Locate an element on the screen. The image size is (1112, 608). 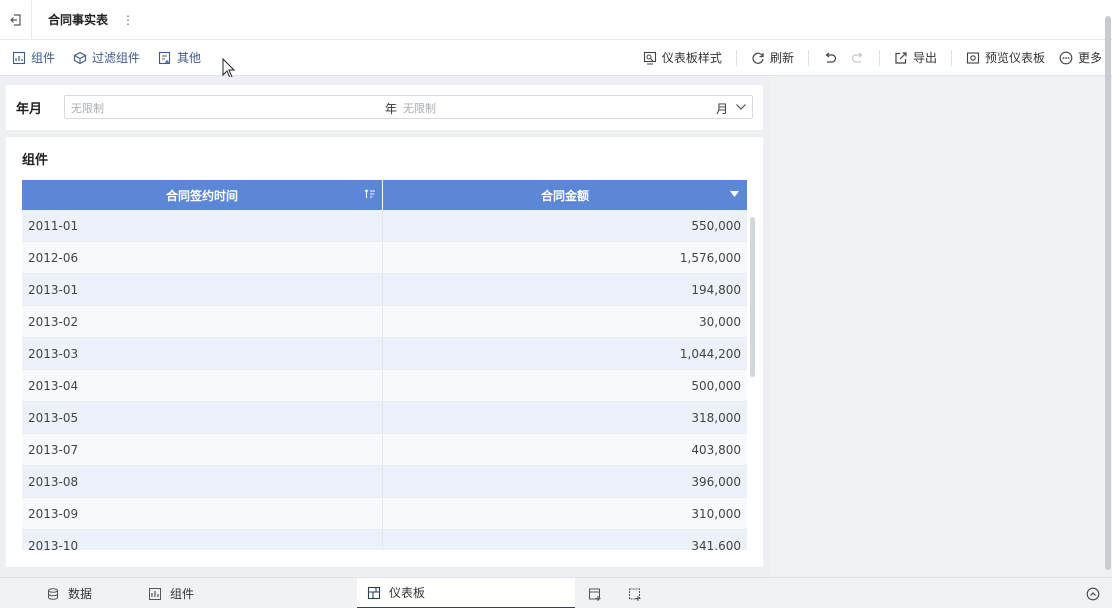
add-component-button: 组件 is located at coordinates (33, 57).